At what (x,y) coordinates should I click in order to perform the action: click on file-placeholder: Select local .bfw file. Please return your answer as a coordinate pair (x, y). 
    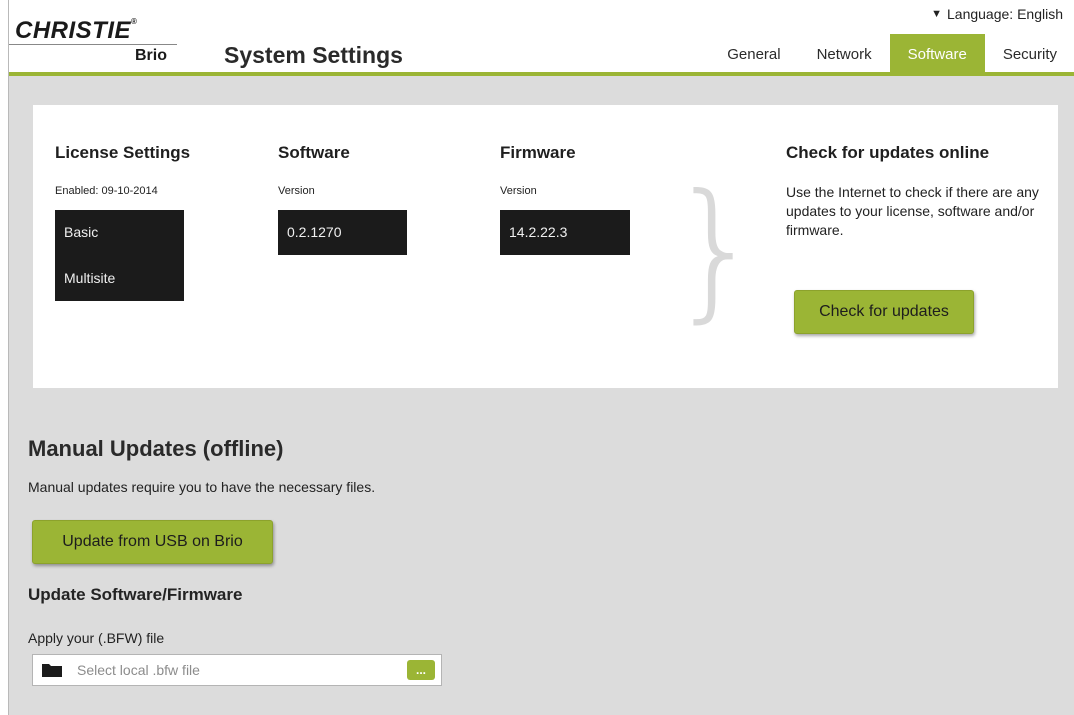
    Looking at the image, I should click on (138, 670).